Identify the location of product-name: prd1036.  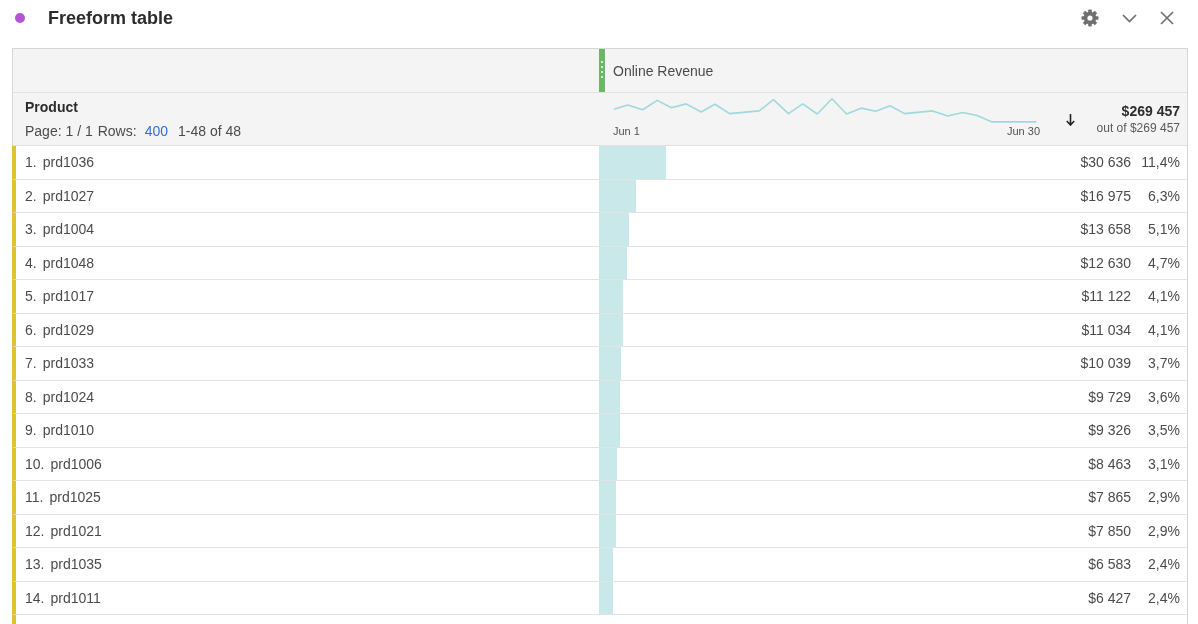
(68, 162).